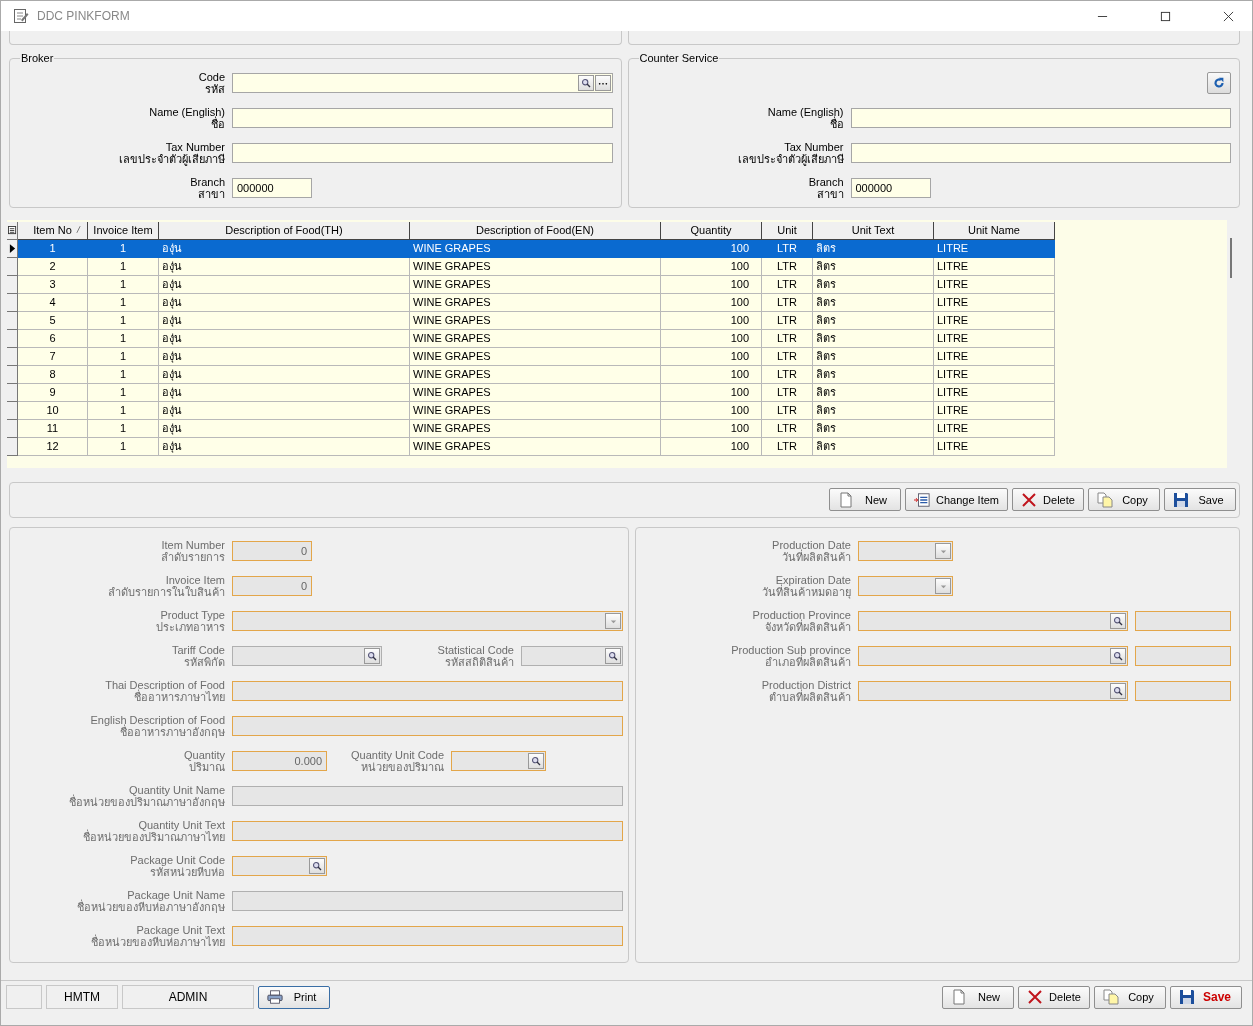 This screenshot has height=1026, width=1253. Describe the element at coordinates (617, 285) in the screenshot. I see `table-row: 3 1 องุ่น WINE GRAPES 100 LTR ลิตร LITRE` at that location.